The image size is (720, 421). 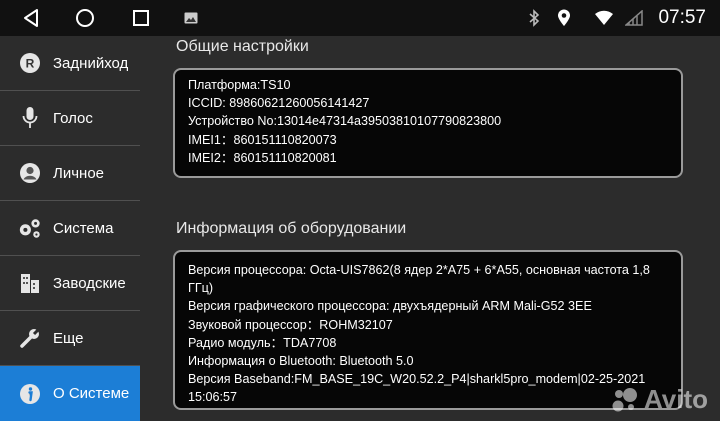 I want to click on sidebar-item-label: Еще, so click(x=68, y=338).